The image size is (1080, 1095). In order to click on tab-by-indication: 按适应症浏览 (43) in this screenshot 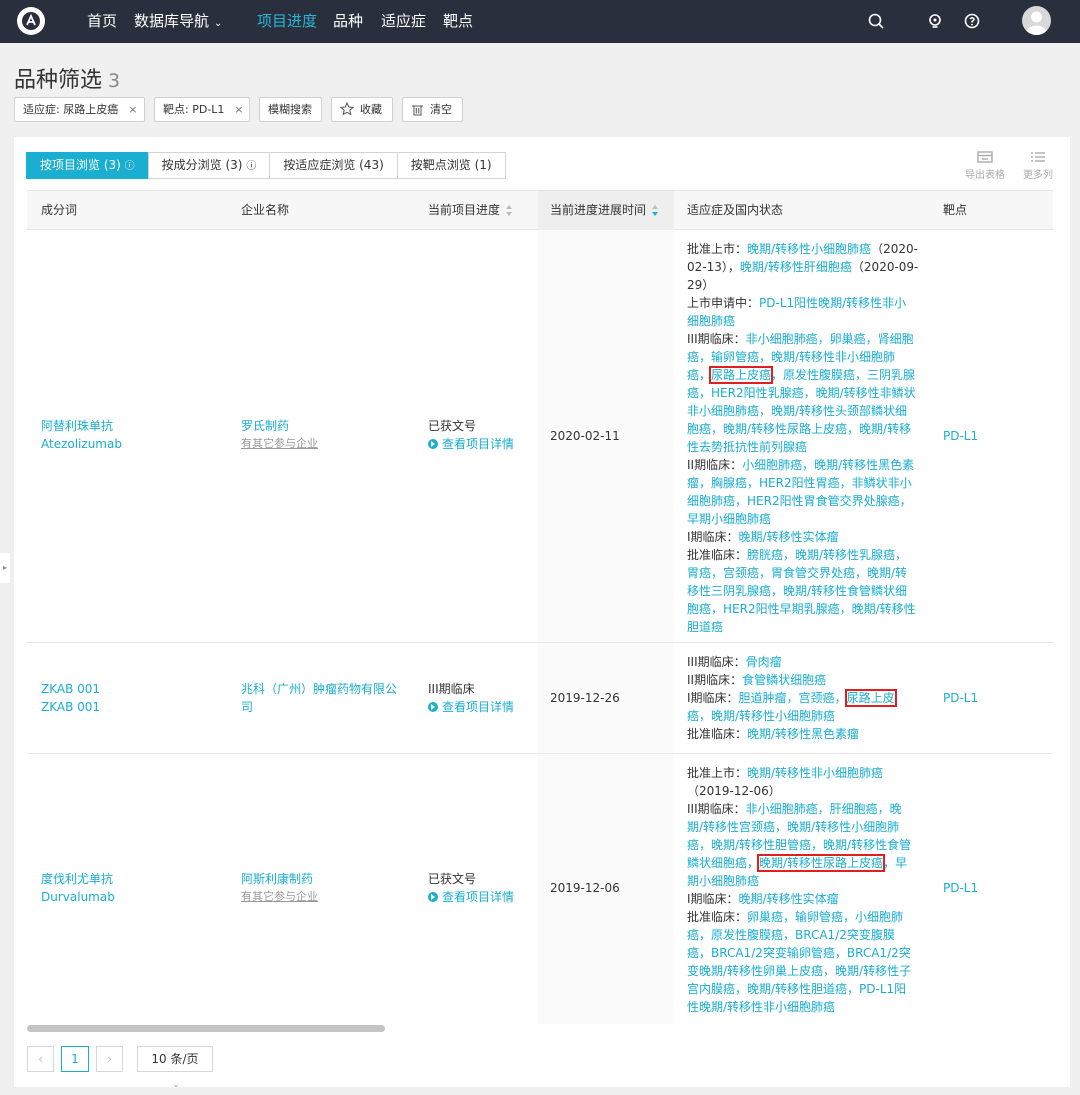, I will do `click(333, 165)`.